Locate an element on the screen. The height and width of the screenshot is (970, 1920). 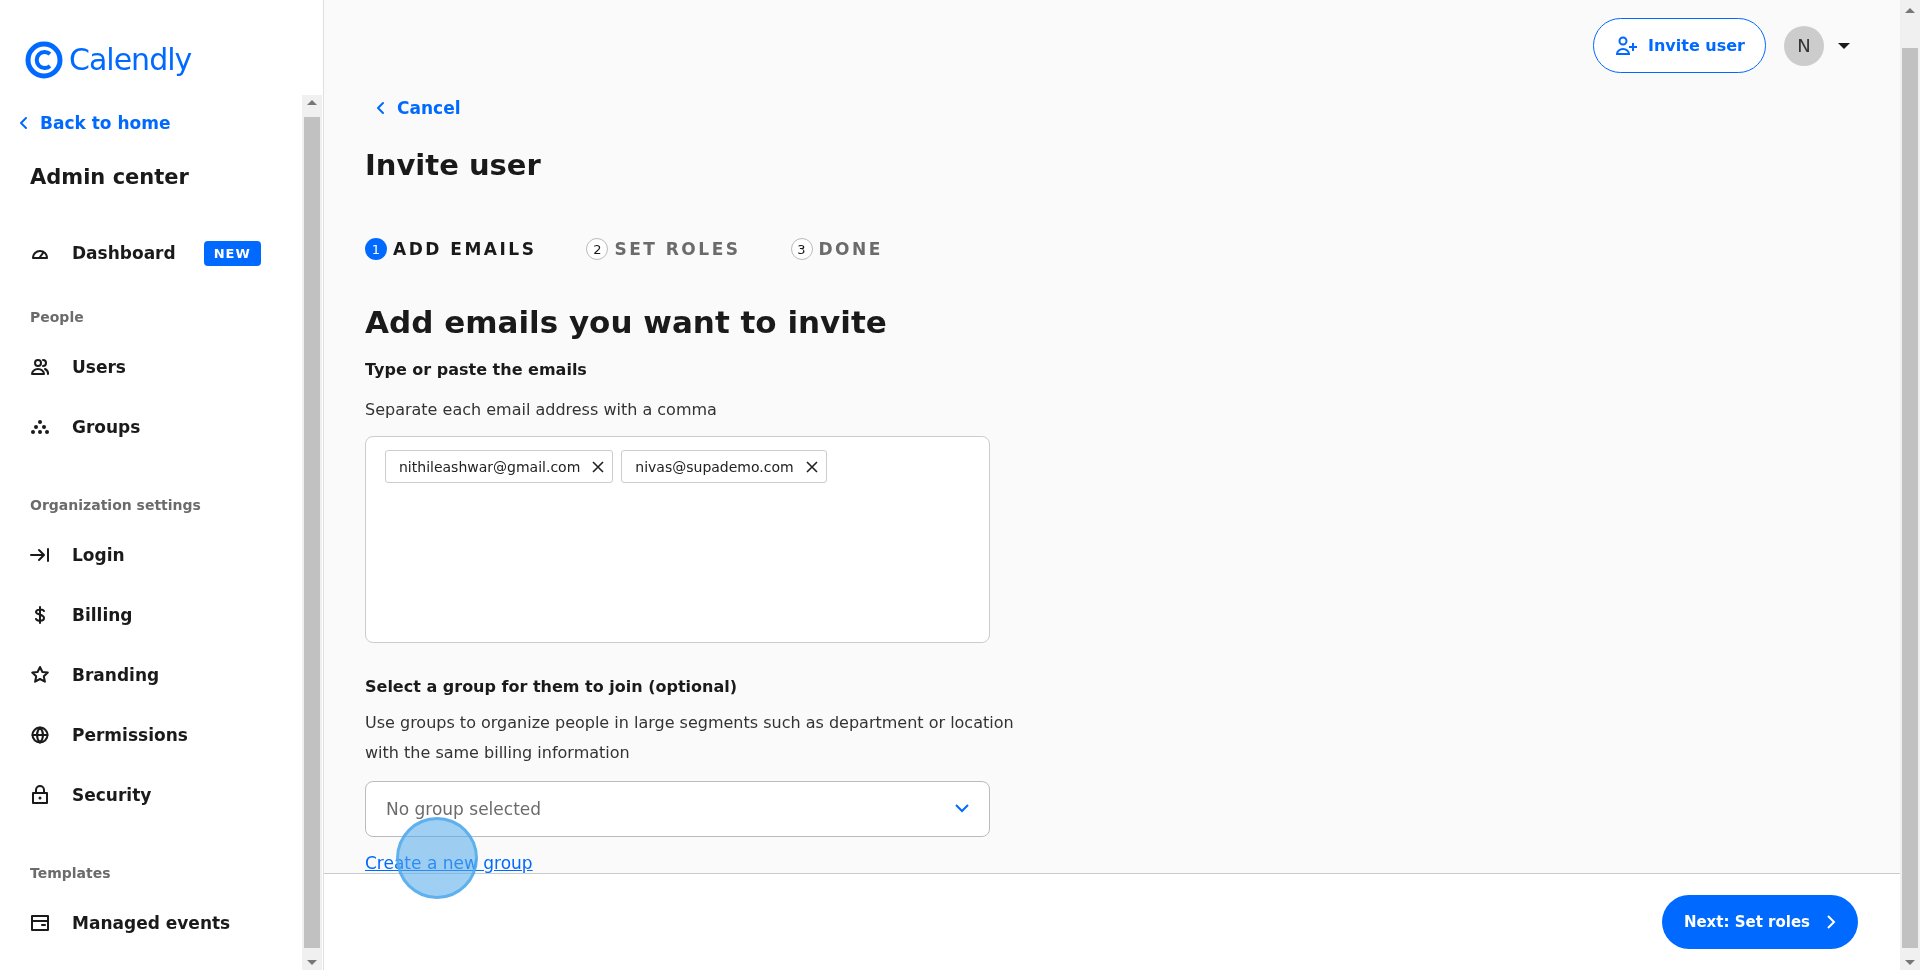
field-label: Type or paste the emails is located at coordinates (476, 369).